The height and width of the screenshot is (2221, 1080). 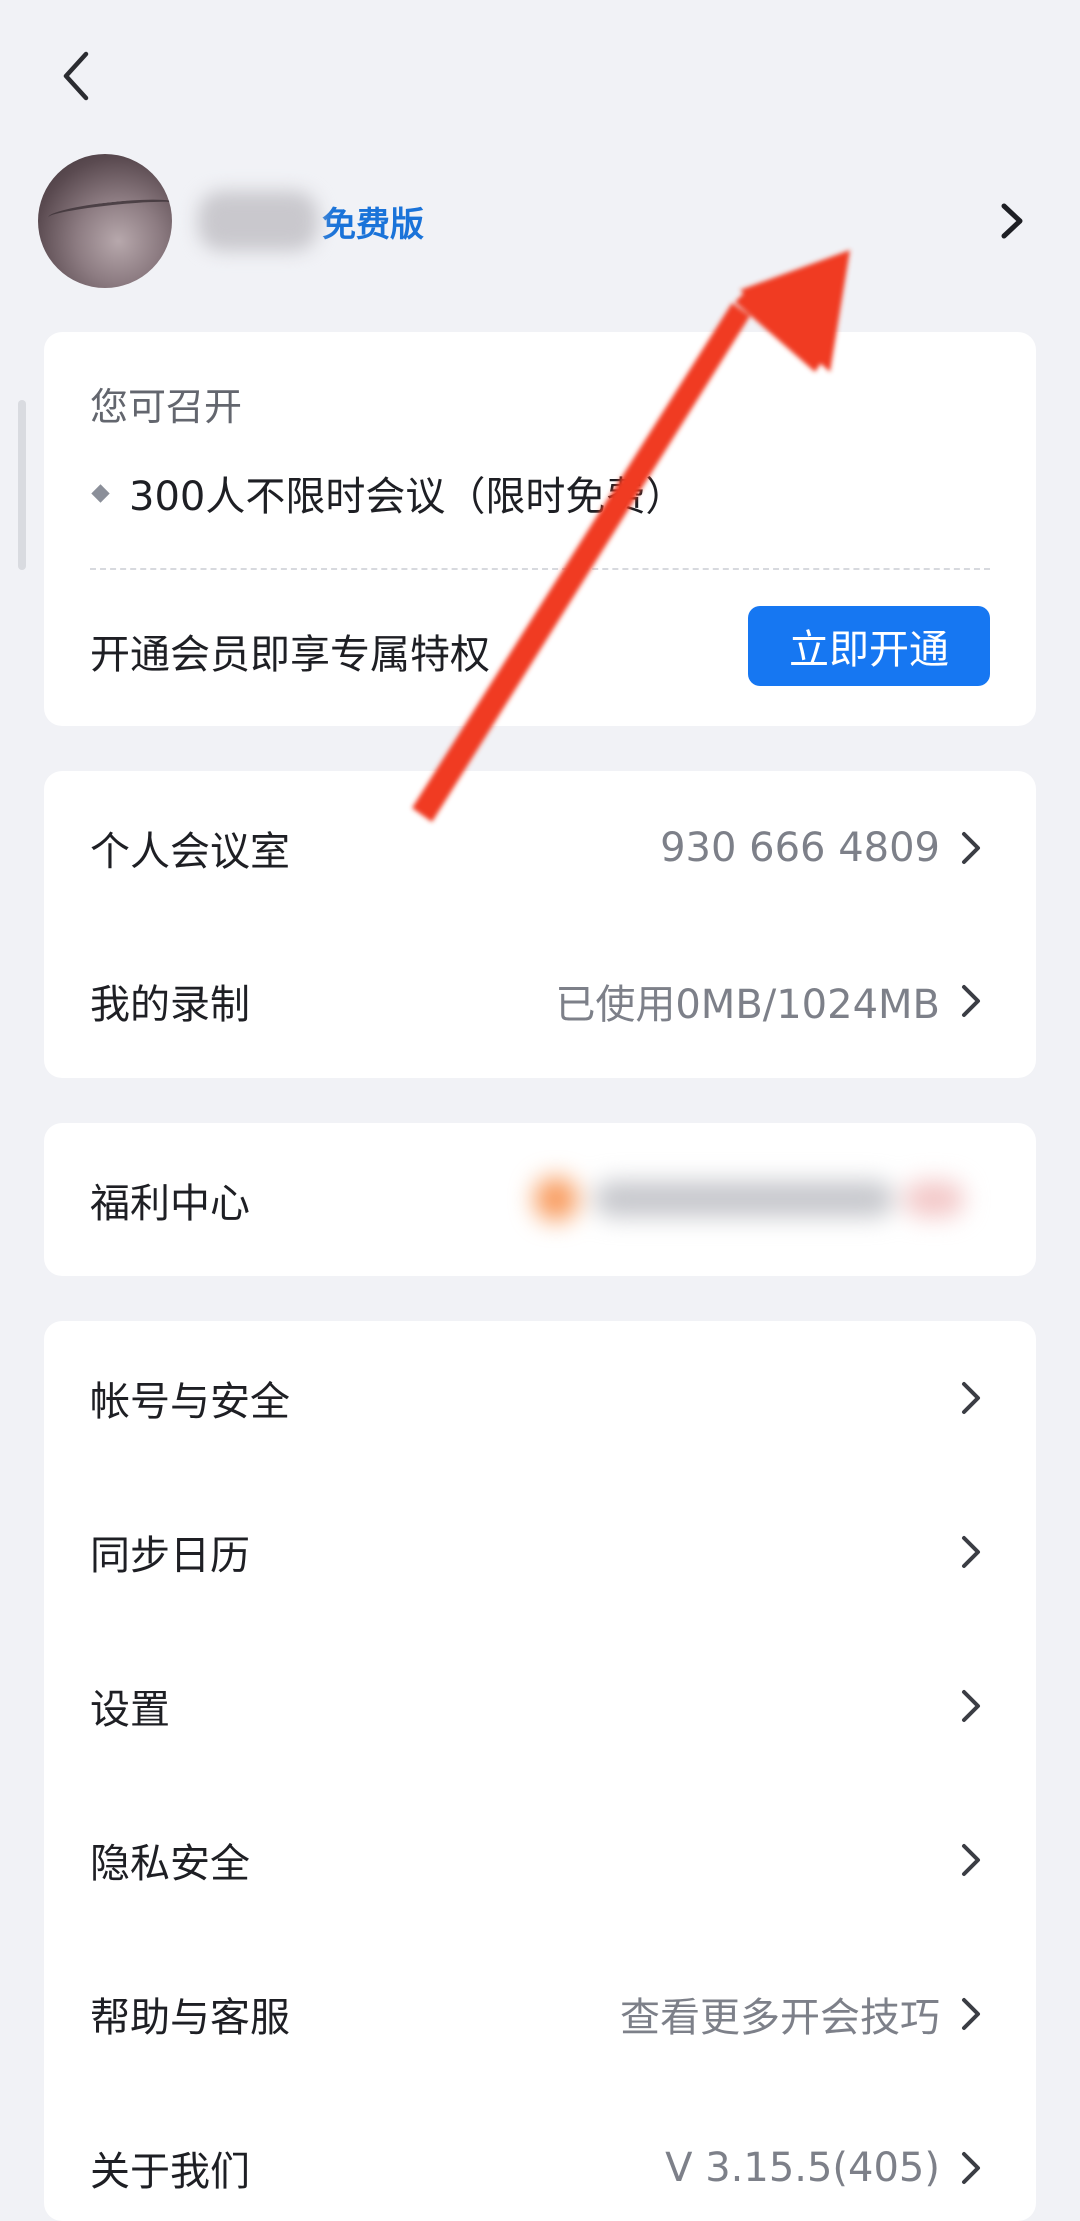 I want to click on profile-header: 用户 免费版, so click(x=540, y=221).